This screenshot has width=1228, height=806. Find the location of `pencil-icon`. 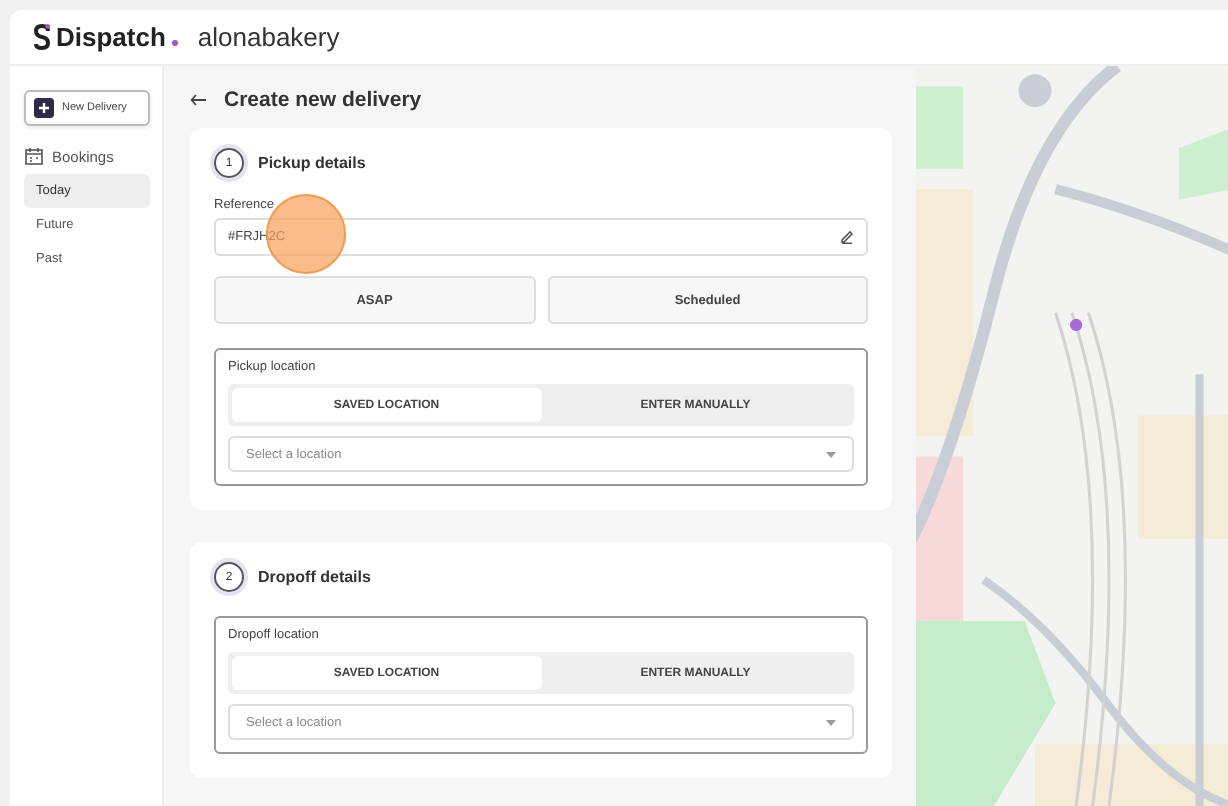

pencil-icon is located at coordinates (847, 237).